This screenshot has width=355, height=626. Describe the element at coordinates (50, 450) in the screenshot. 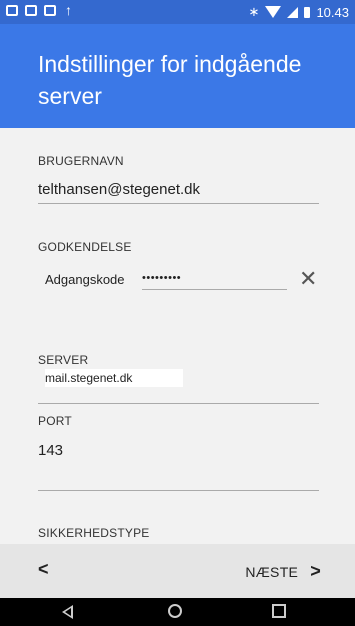

I see `port-field: 143` at that location.